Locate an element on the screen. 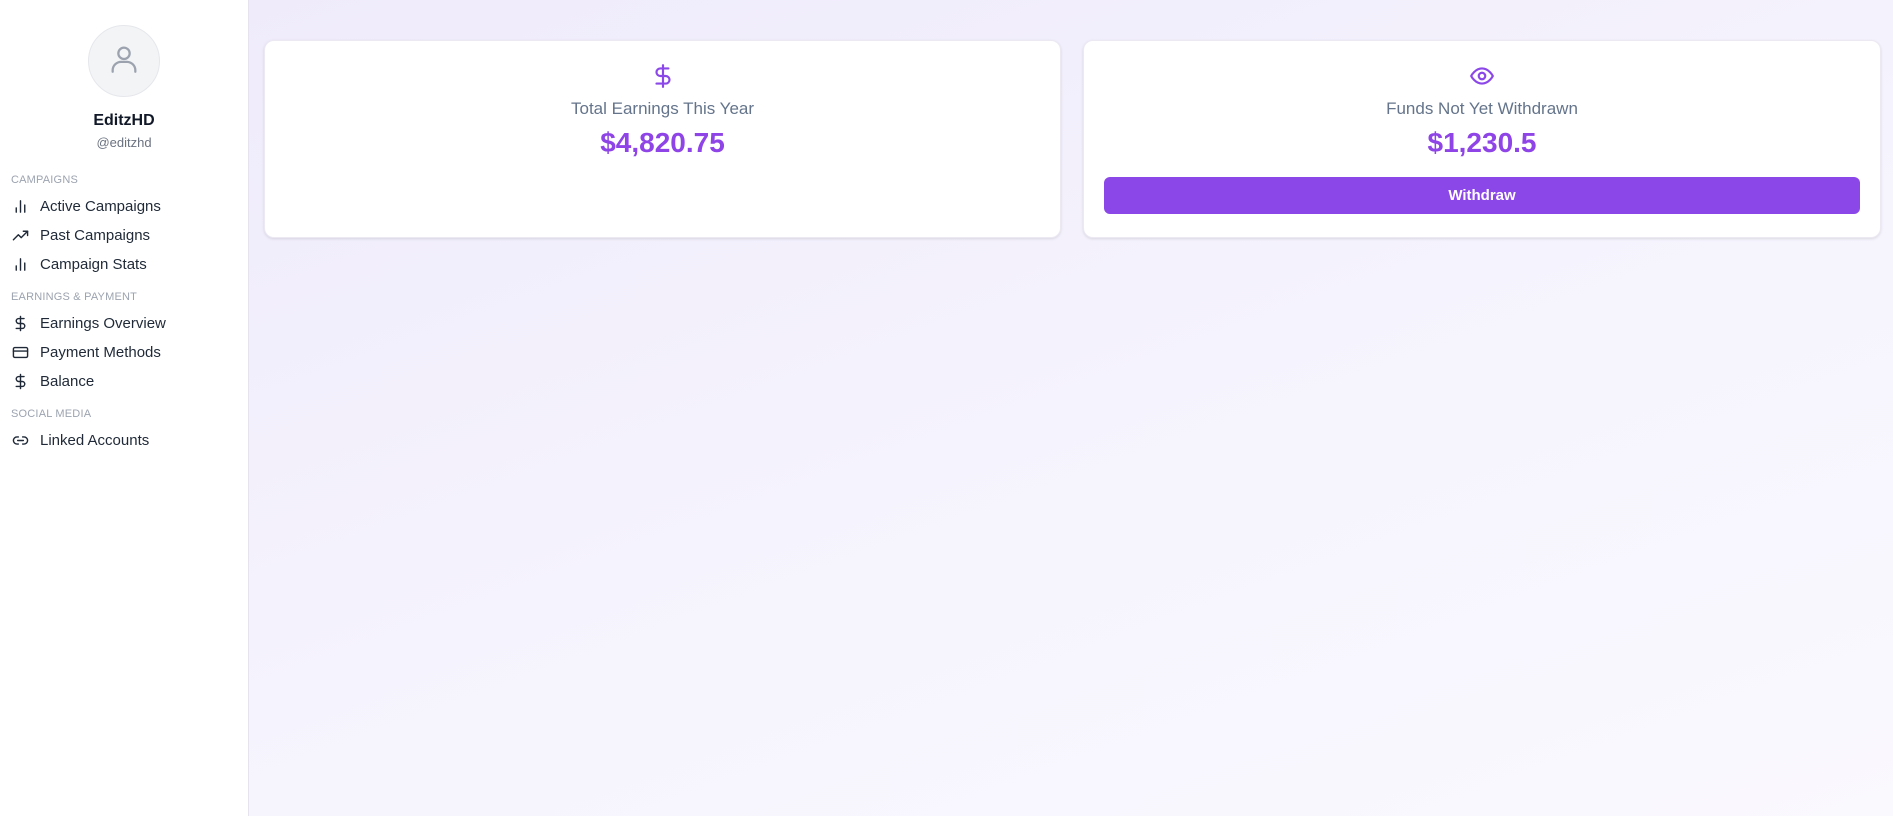 The image size is (1893, 816). sidebar-item-active-campaigns: Active Campaigns is located at coordinates (124, 206).